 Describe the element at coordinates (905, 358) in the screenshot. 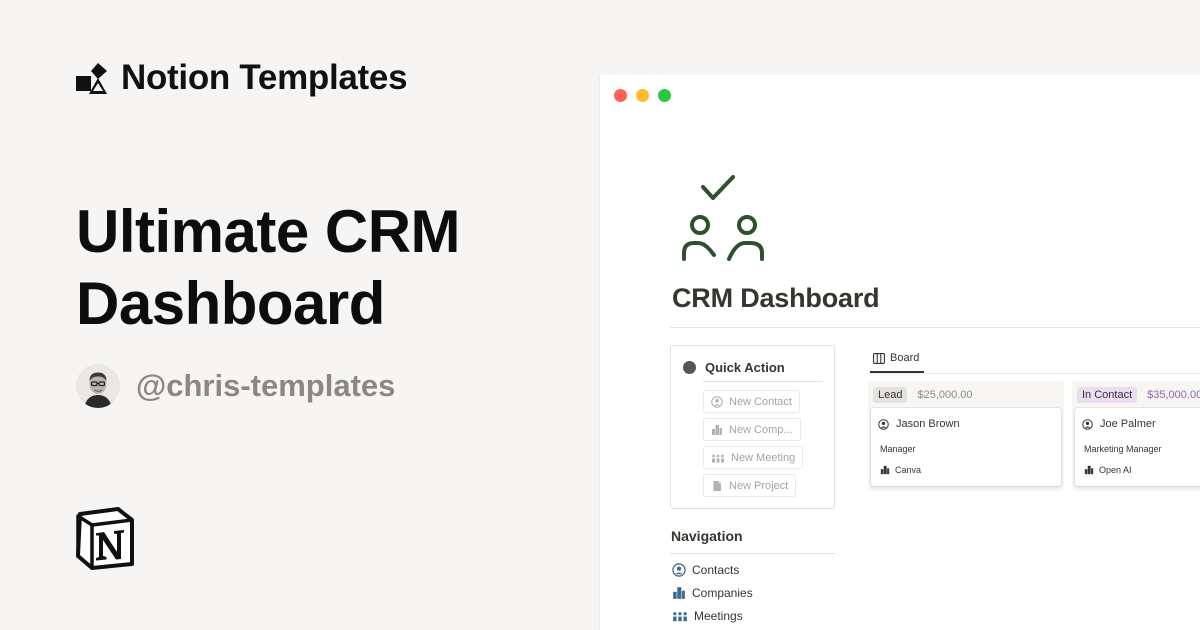

I see `tab-board-label: Board` at that location.